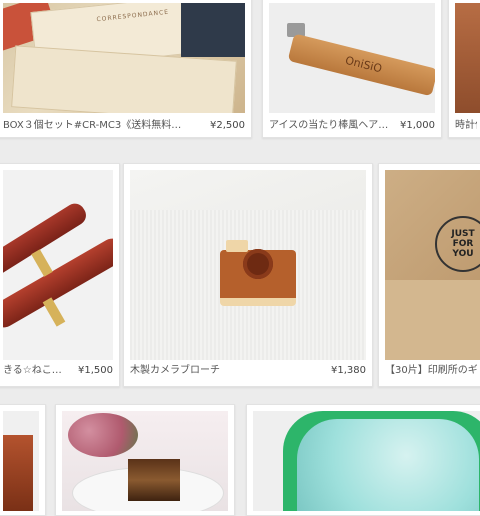 This screenshot has width=480, height=516. I want to click on product-card: きる☆ねこ… ¥1,500, so click(60, 275).